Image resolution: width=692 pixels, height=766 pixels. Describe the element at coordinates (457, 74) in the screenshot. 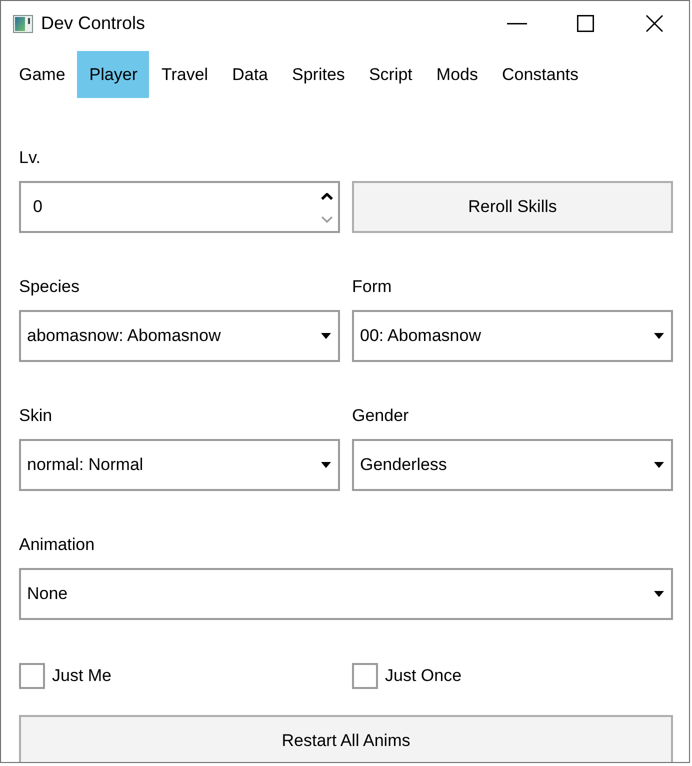

I see `tab: Mods` at that location.